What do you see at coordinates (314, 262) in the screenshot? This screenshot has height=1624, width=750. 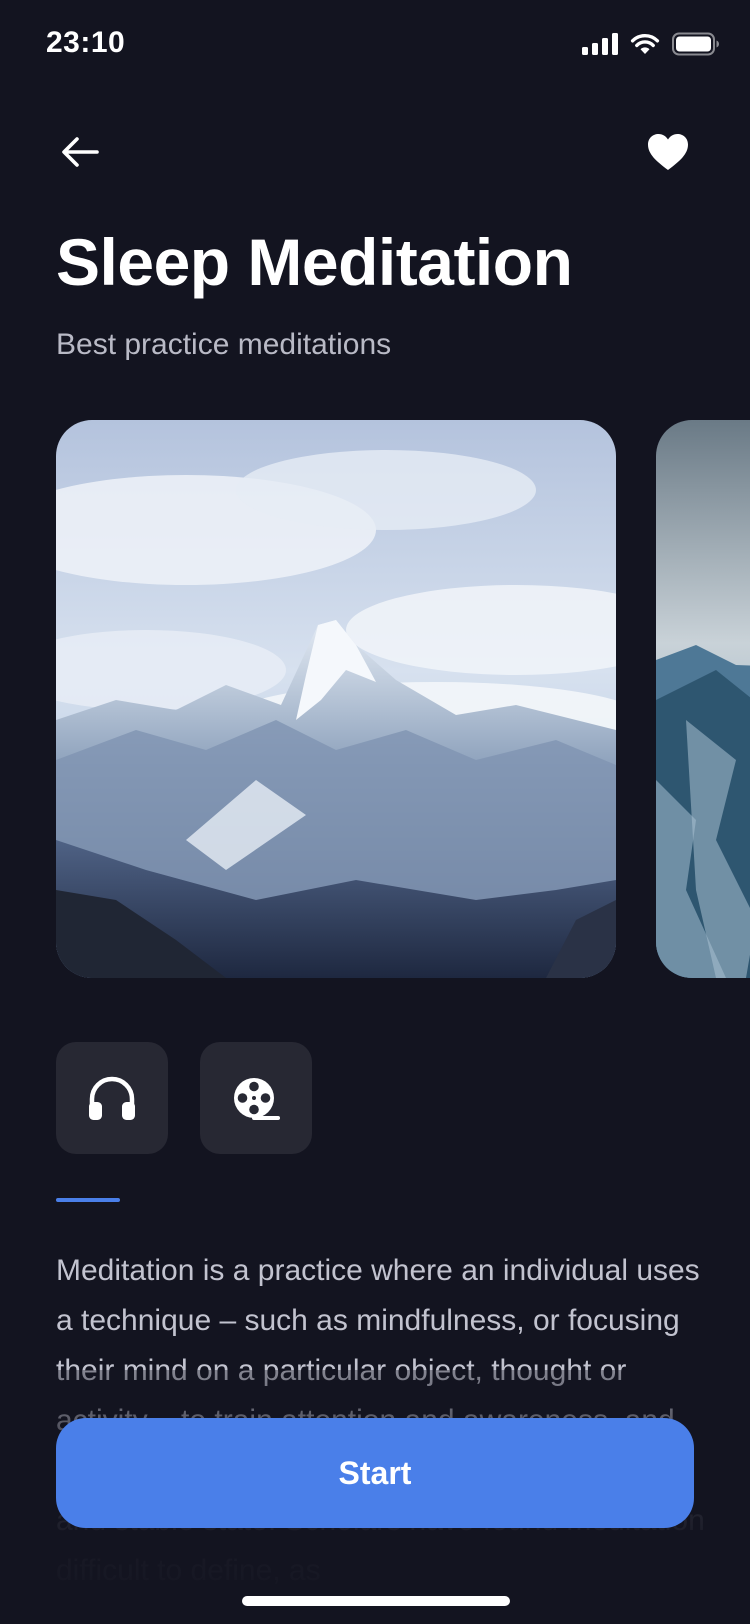 I see `page-title: Sleep Meditation` at bounding box center [314, 262].